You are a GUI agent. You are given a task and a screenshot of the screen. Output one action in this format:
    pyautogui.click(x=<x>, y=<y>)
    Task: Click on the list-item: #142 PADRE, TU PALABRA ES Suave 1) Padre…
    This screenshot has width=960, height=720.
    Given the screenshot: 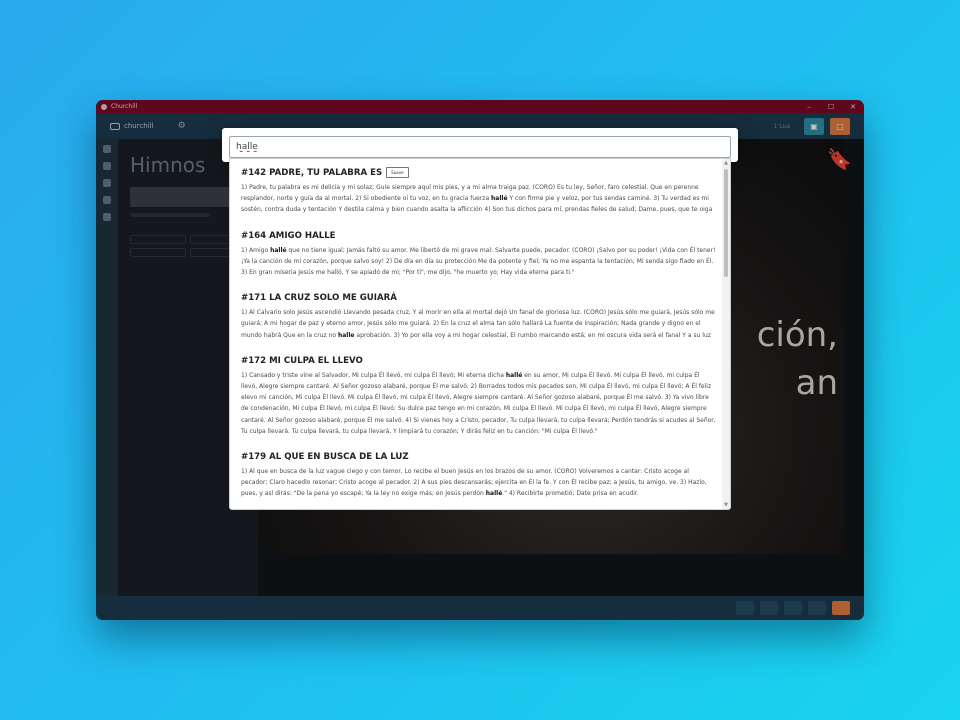 What is the action you would take?
    pyautogui.click(x=478, y=191)
    